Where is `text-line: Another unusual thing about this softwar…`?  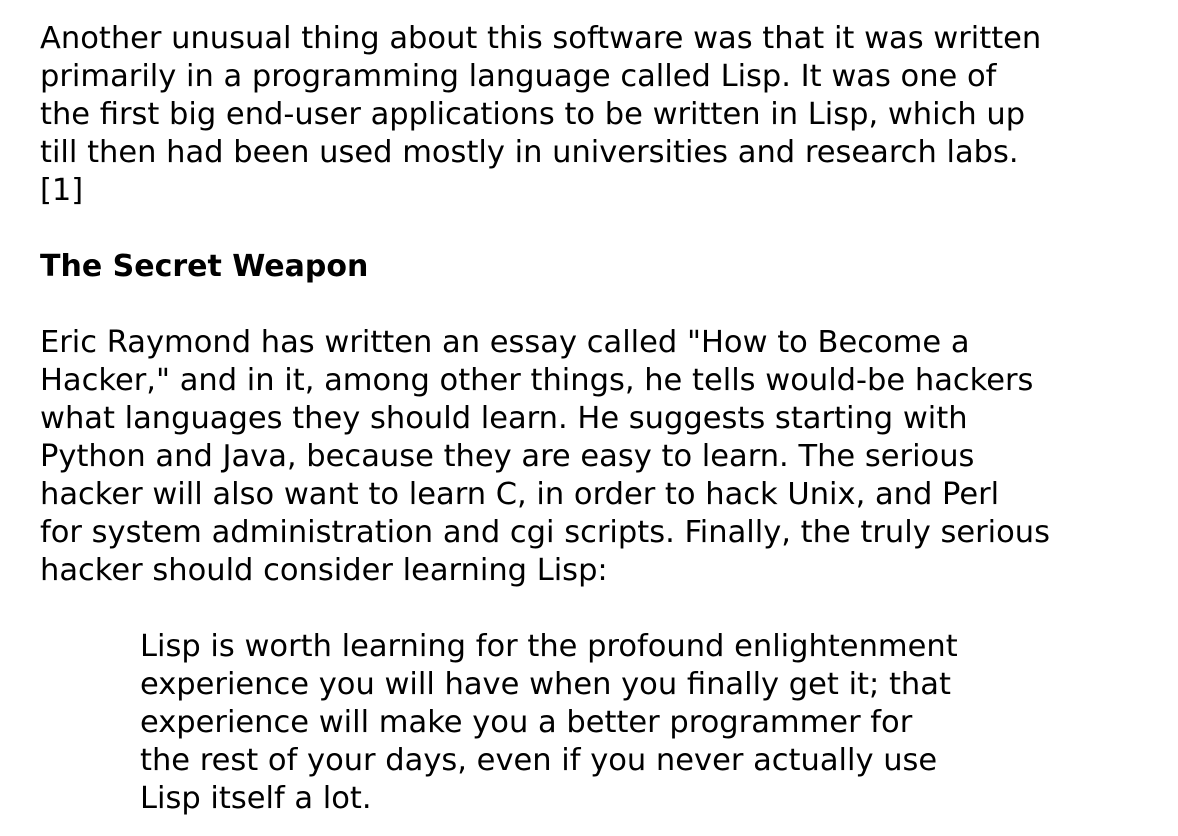 text-line: Another unusual thing about this softwar… is located at coordinates (541, 38).